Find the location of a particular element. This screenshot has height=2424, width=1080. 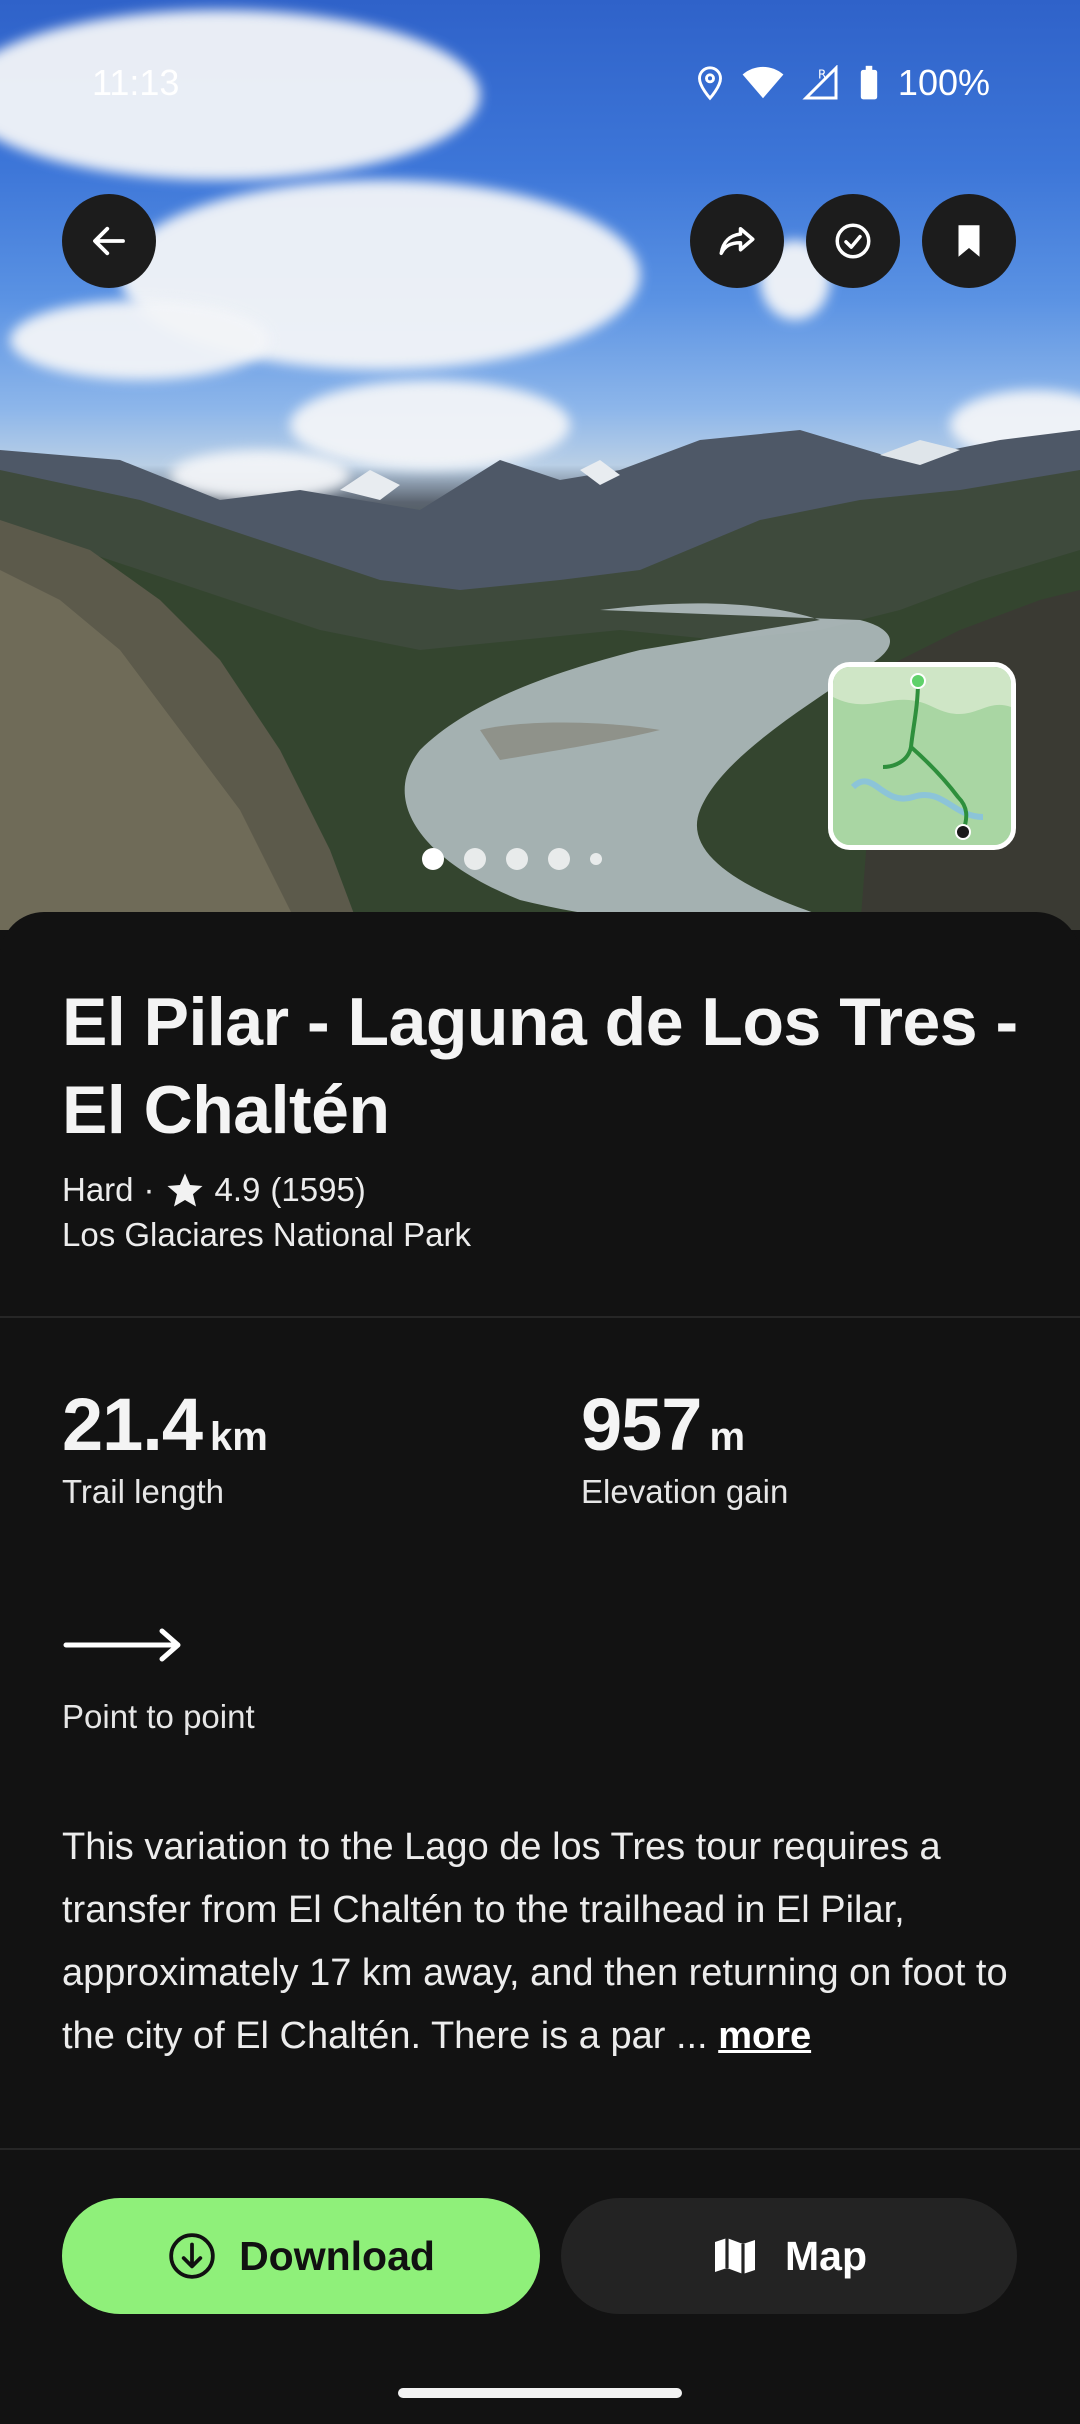

rating-value: 4.9 is located at coordinates (237, 1189).